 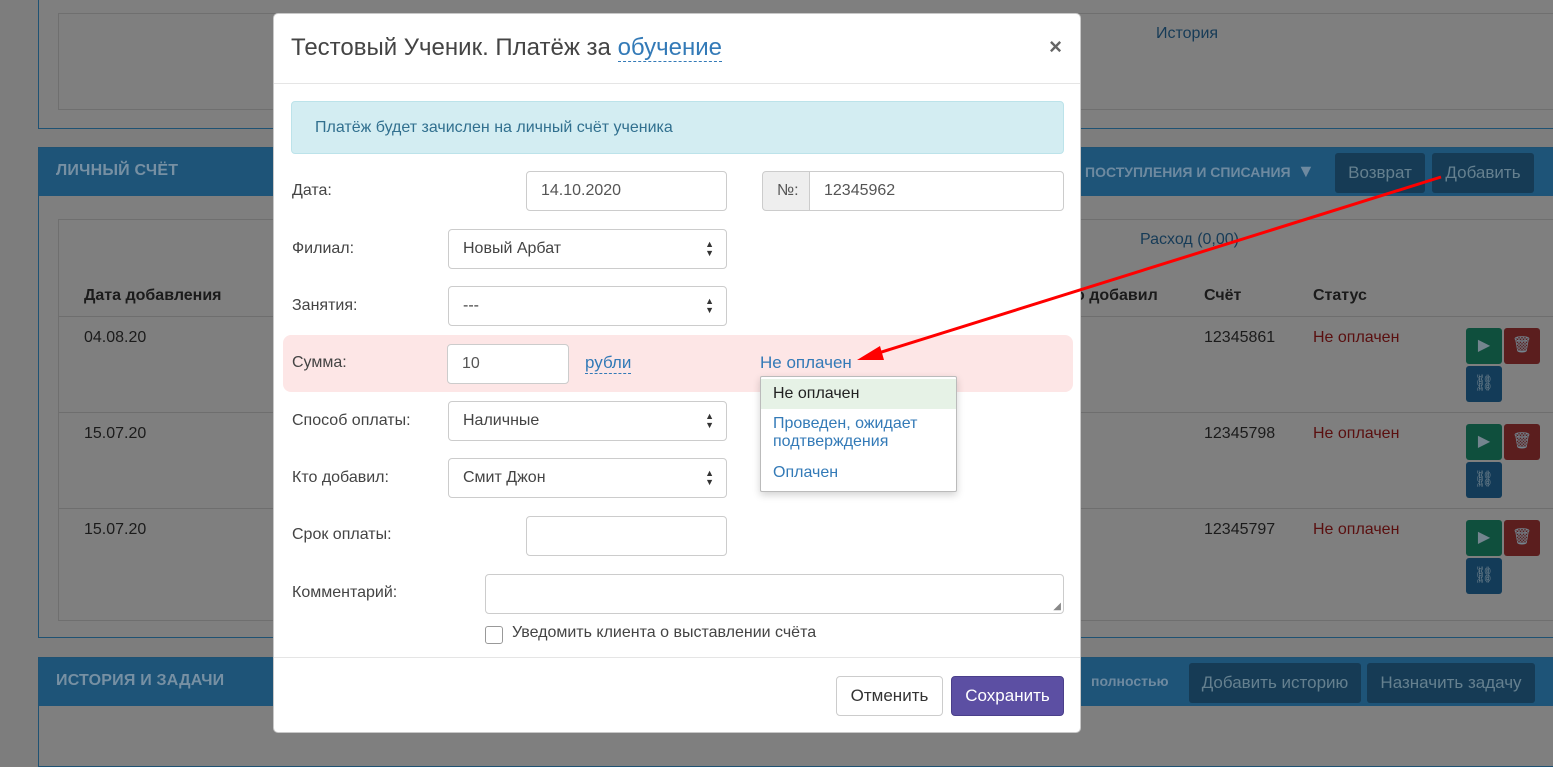 What do you see at coordinates (325, 305) in the screenshot?
I see `lessons-label: Занятия:` at bounding box center [325, 305].